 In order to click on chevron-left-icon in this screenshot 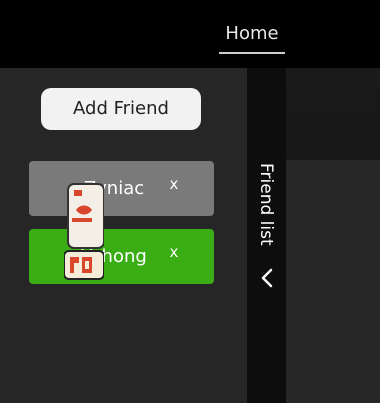, I will do `click(267, 278)`.